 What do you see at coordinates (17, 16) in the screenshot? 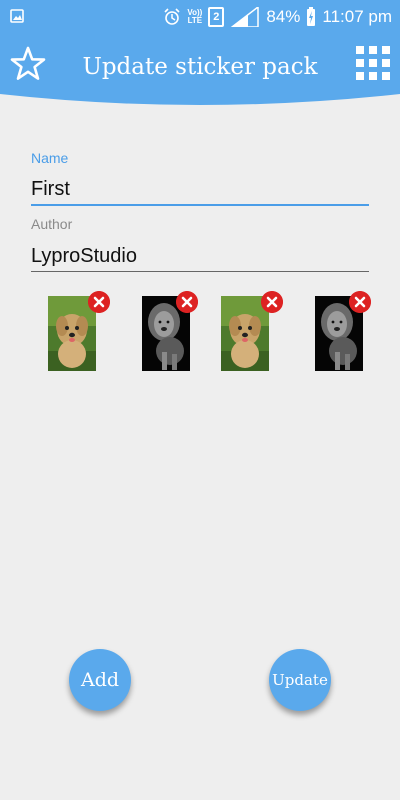
I see `gallery-notification-icon` at bounding box center [17, 16].